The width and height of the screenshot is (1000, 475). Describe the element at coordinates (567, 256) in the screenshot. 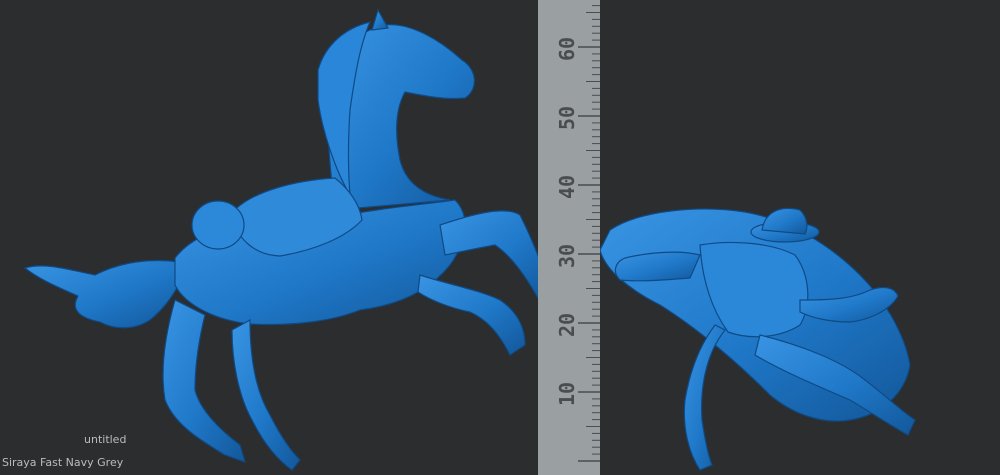

I see `ruler-label: 30` at that location.